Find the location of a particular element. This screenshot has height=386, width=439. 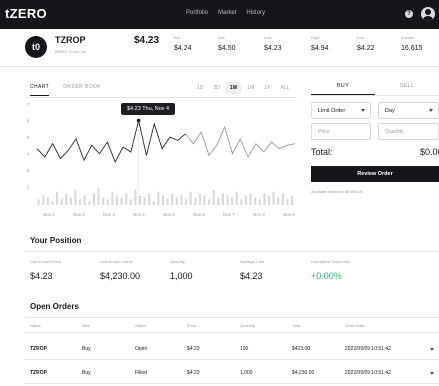

cell-order-date: 2022/09/09 10:51:42 is located at coordinates (368, 373).